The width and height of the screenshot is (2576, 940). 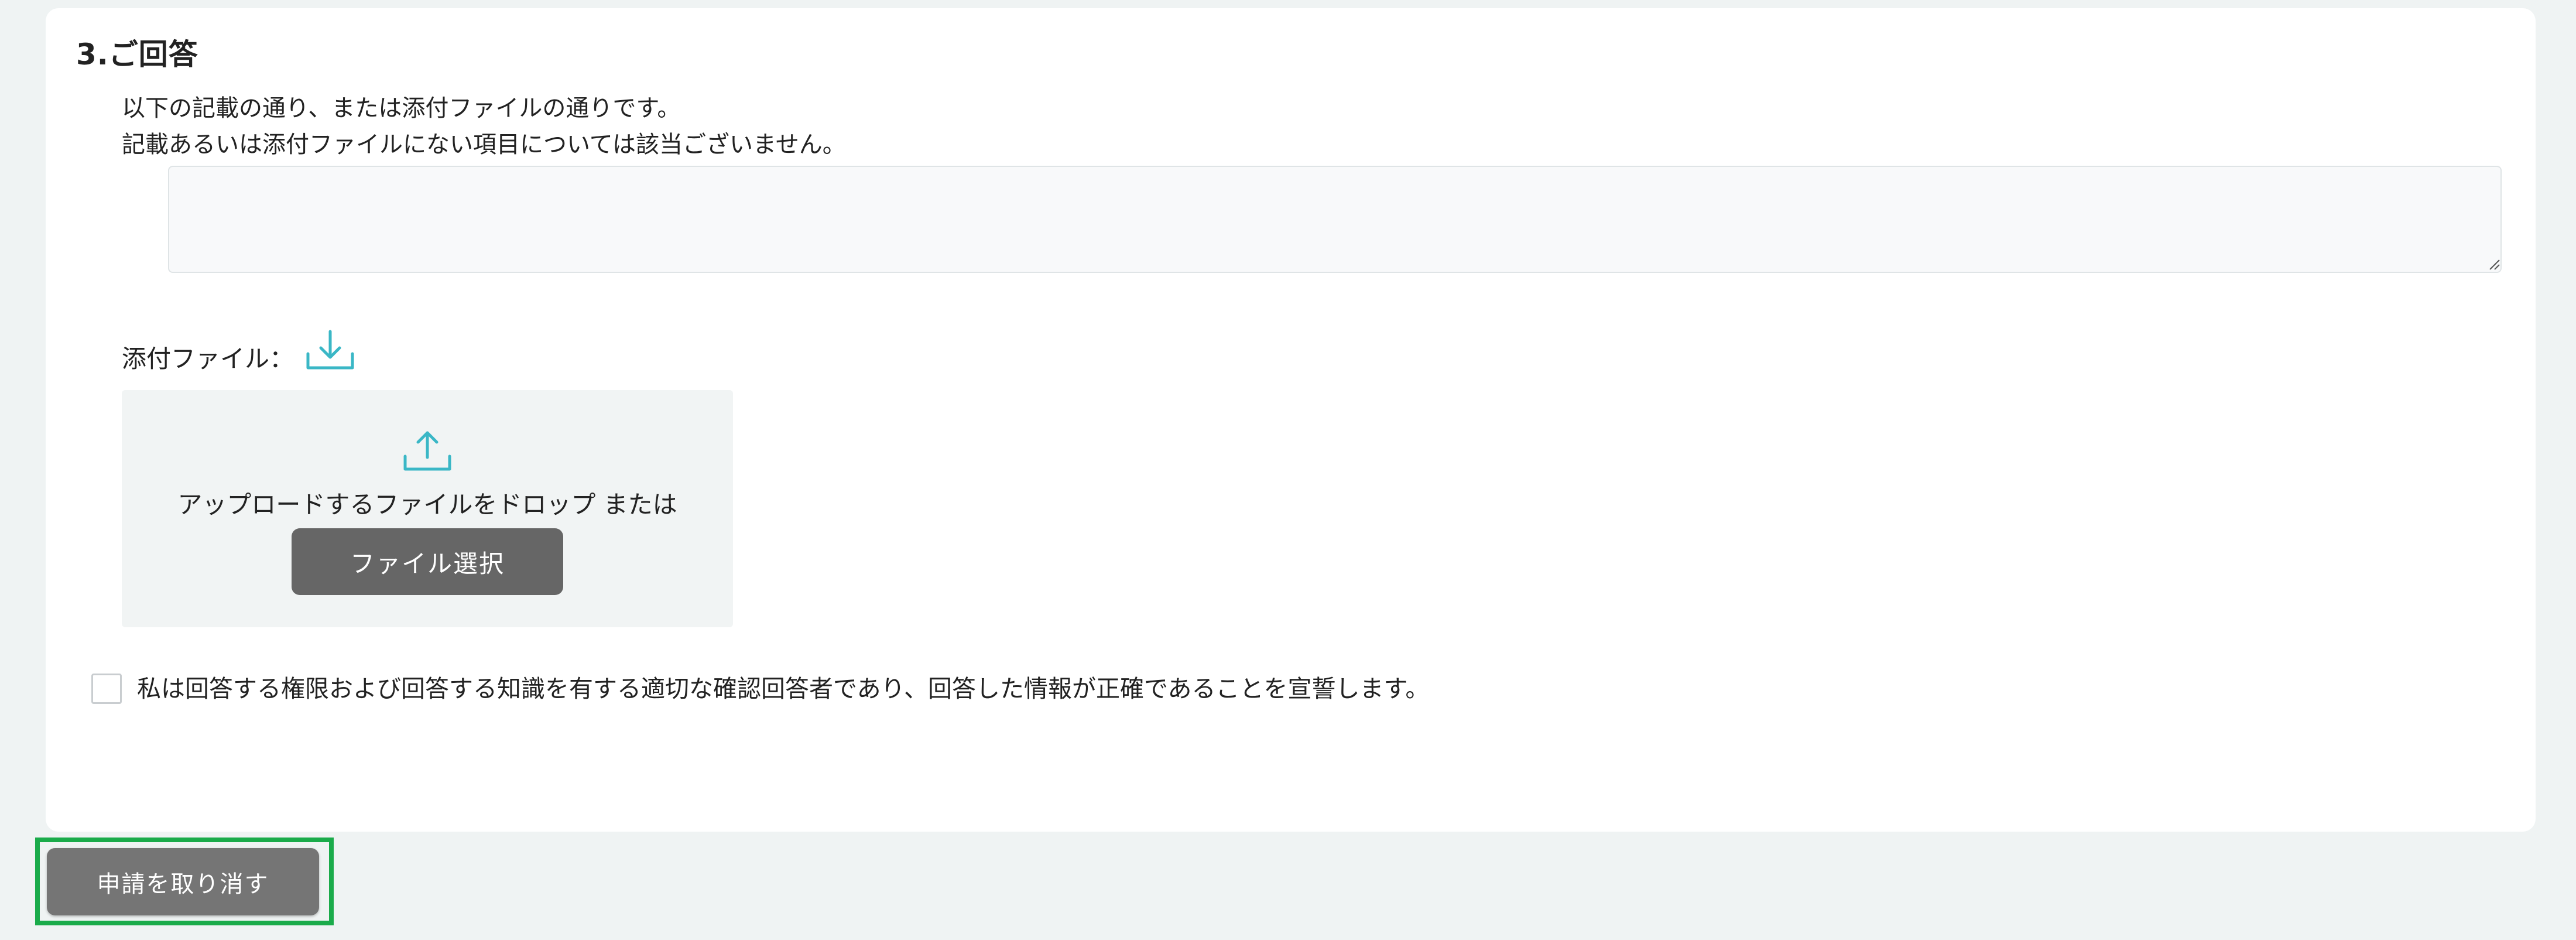 I want to click on dropzone-text: アップロードするファイルをドロップ または, so click(x=427, y=504).